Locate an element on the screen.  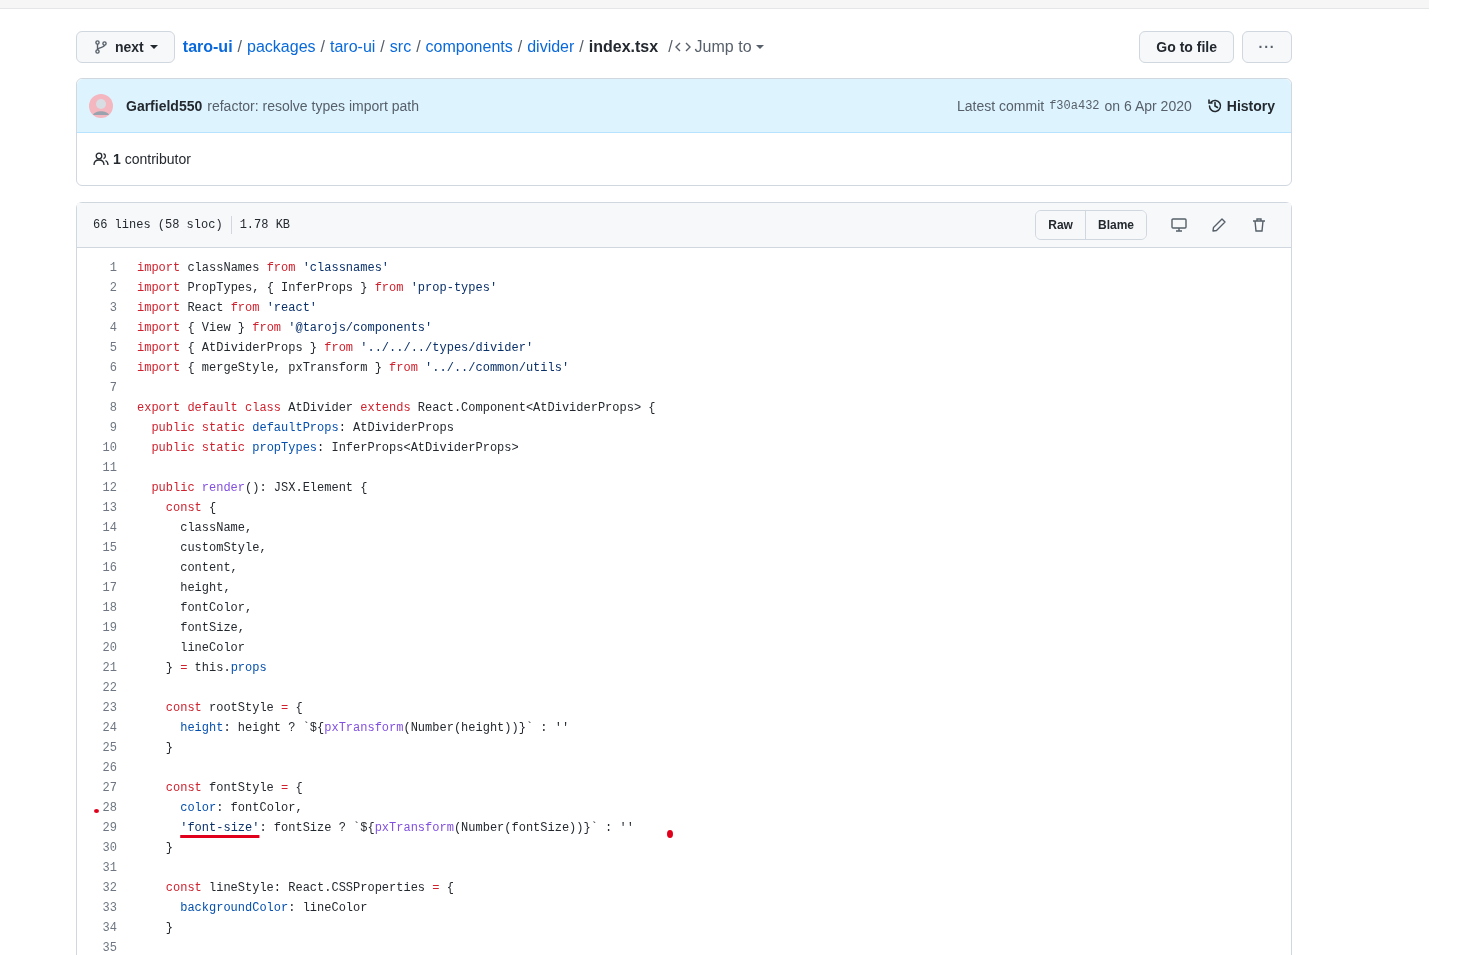
code-icon is located at coordinates (682, 47).